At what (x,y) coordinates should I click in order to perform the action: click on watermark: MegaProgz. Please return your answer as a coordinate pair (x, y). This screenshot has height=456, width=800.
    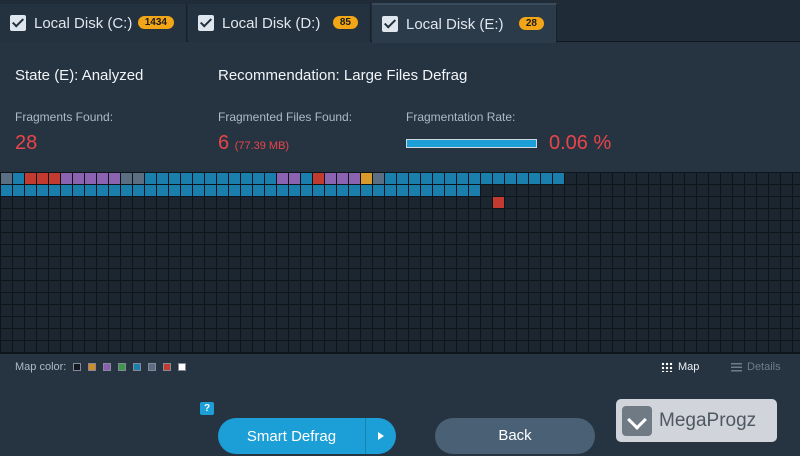
    Looking at the image, I should click on (696, 420).